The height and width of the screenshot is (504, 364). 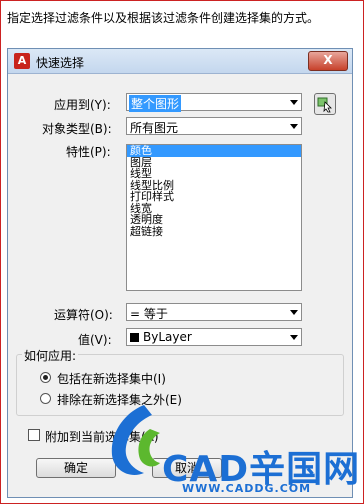 I want to click on property-item-hyperlink: 超链接, so click(x=214, y=231).